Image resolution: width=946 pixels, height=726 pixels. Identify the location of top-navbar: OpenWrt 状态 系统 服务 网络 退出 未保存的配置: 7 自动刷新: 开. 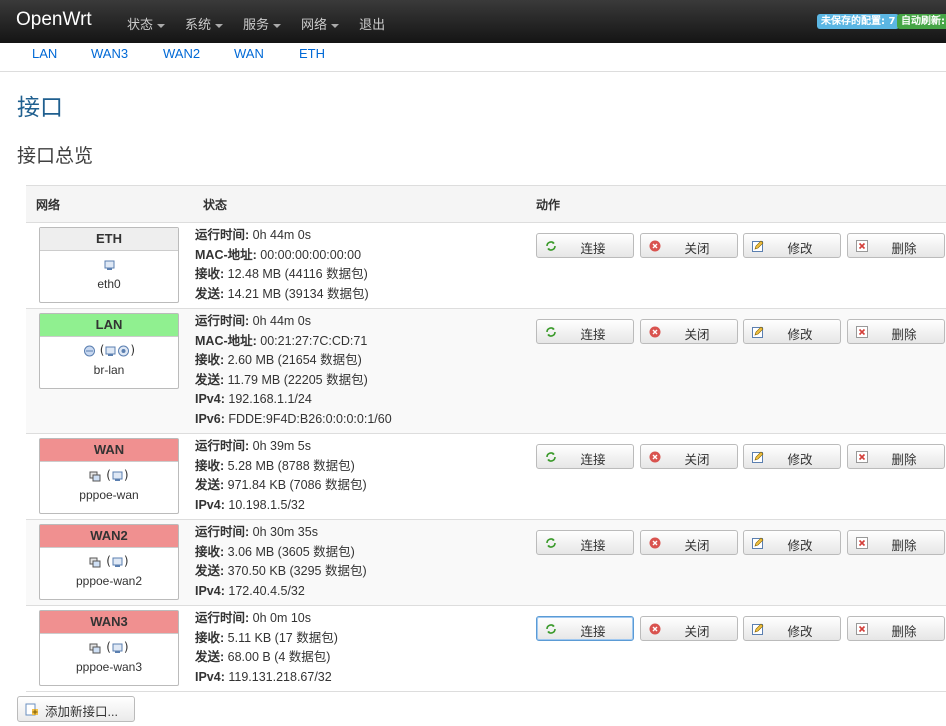
(473, 21).